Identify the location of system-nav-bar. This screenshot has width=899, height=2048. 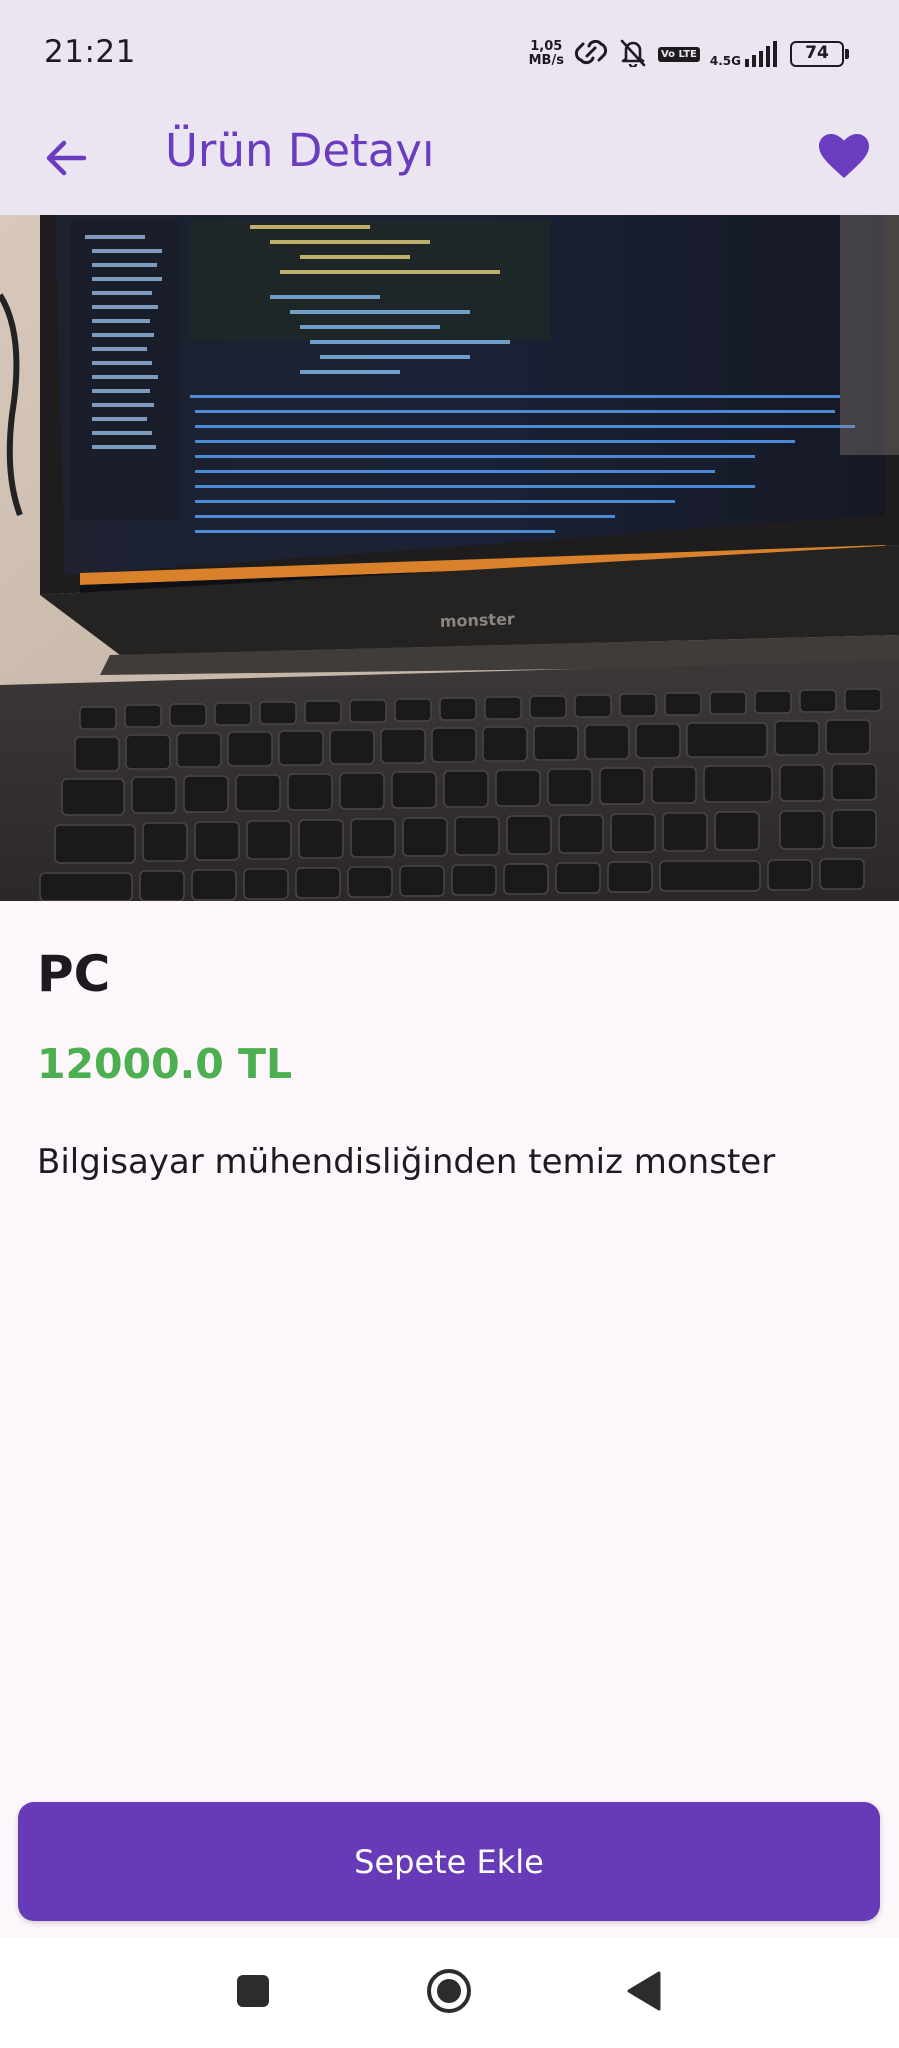
(449, 1993).